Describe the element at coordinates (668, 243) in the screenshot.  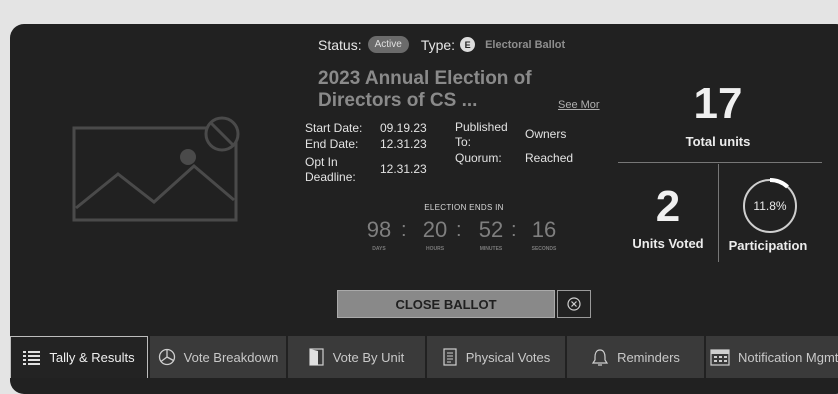
I see `units-voted-label: Units Voted` at that location.